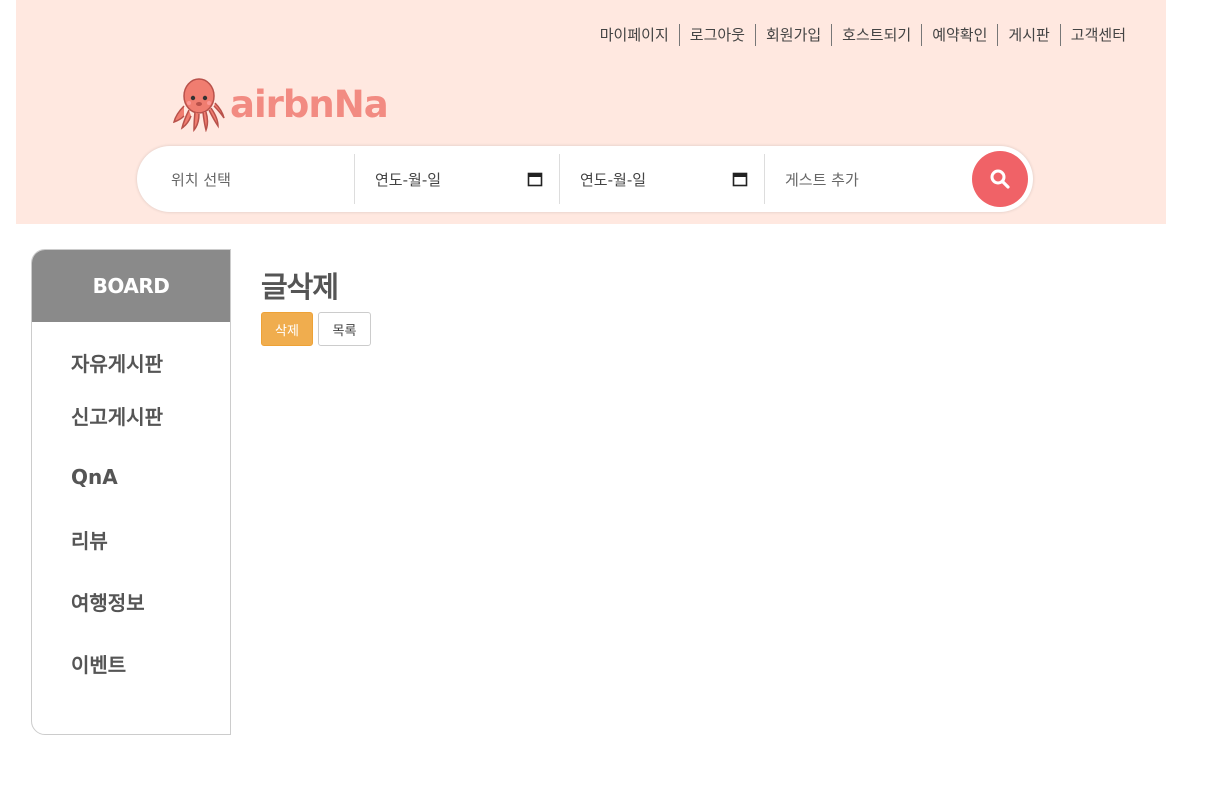 The width and height of the screenshot is (1205, 801). What do you see at coordinates (131, 601) in the screenshot?
I see `sidebar-item-travel-info: 여행정보` at bounding box center [131, 601].